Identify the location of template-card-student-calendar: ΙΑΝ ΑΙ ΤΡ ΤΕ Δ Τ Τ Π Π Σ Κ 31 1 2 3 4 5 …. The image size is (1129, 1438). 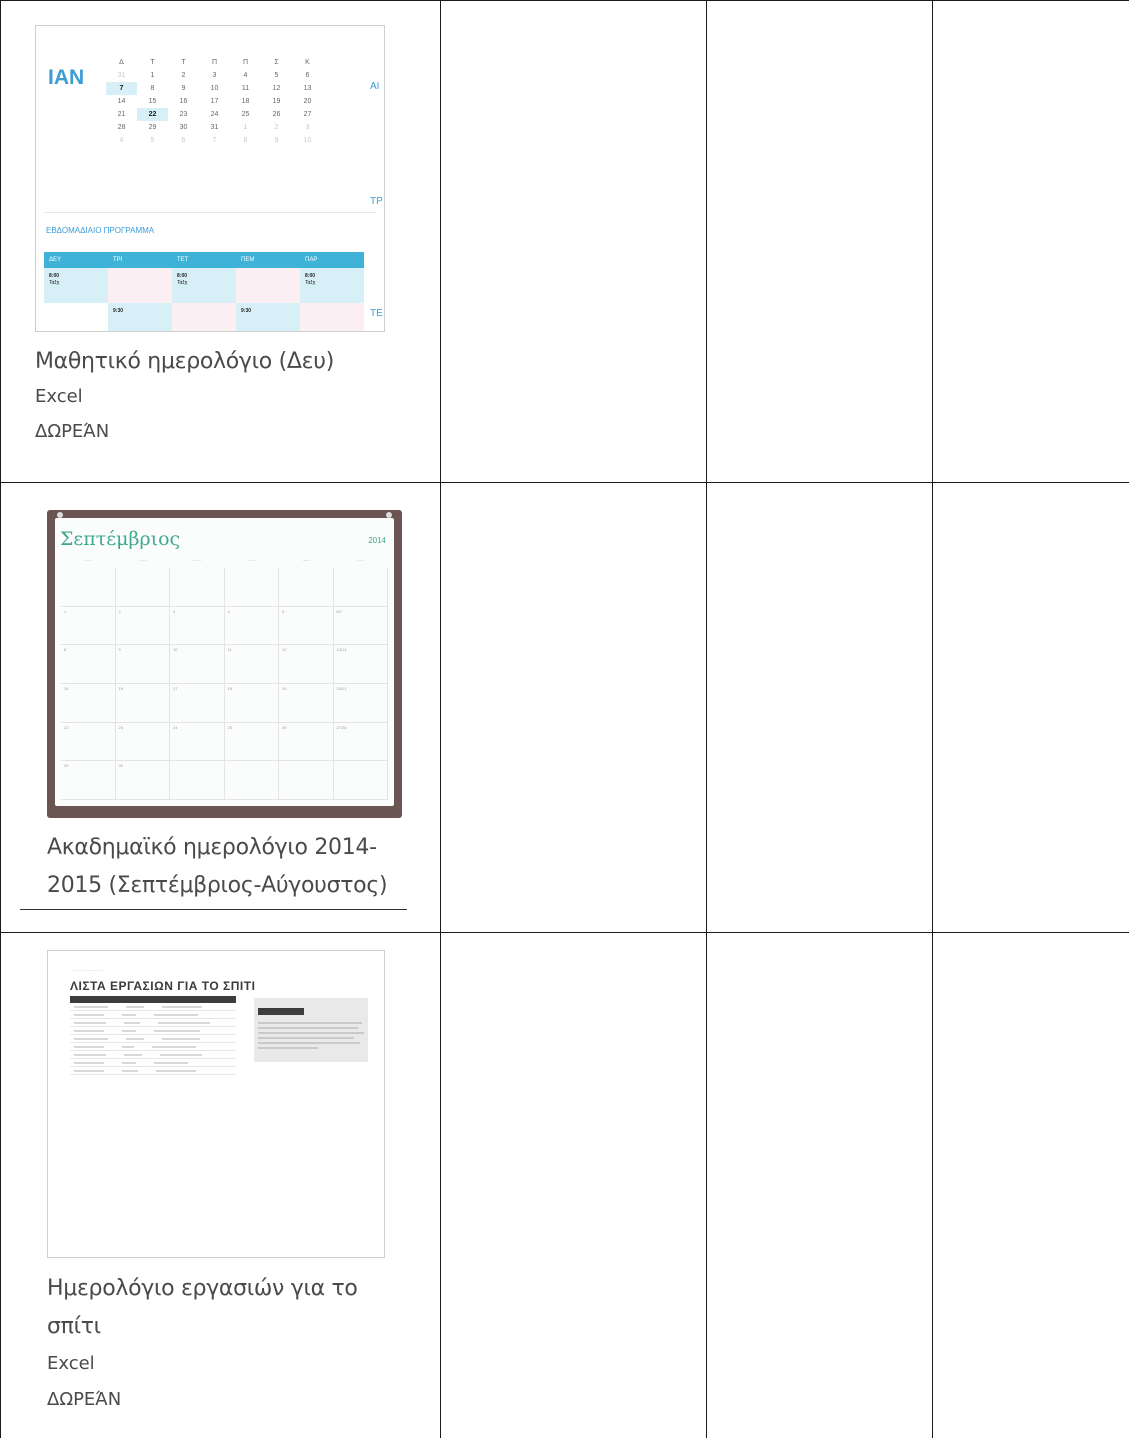
(220, 241).